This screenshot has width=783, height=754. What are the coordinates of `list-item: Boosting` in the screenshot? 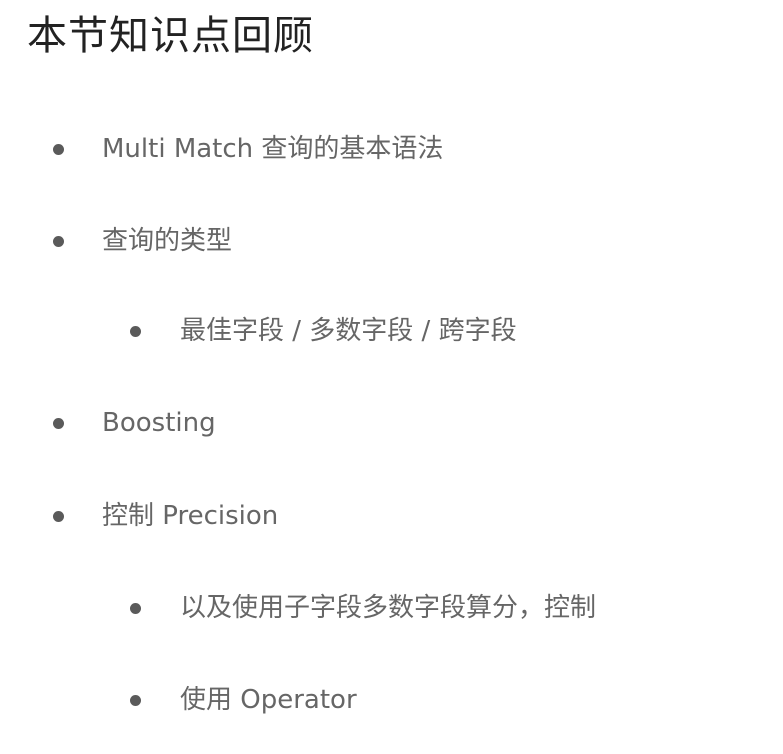 It's located at (134, 423).